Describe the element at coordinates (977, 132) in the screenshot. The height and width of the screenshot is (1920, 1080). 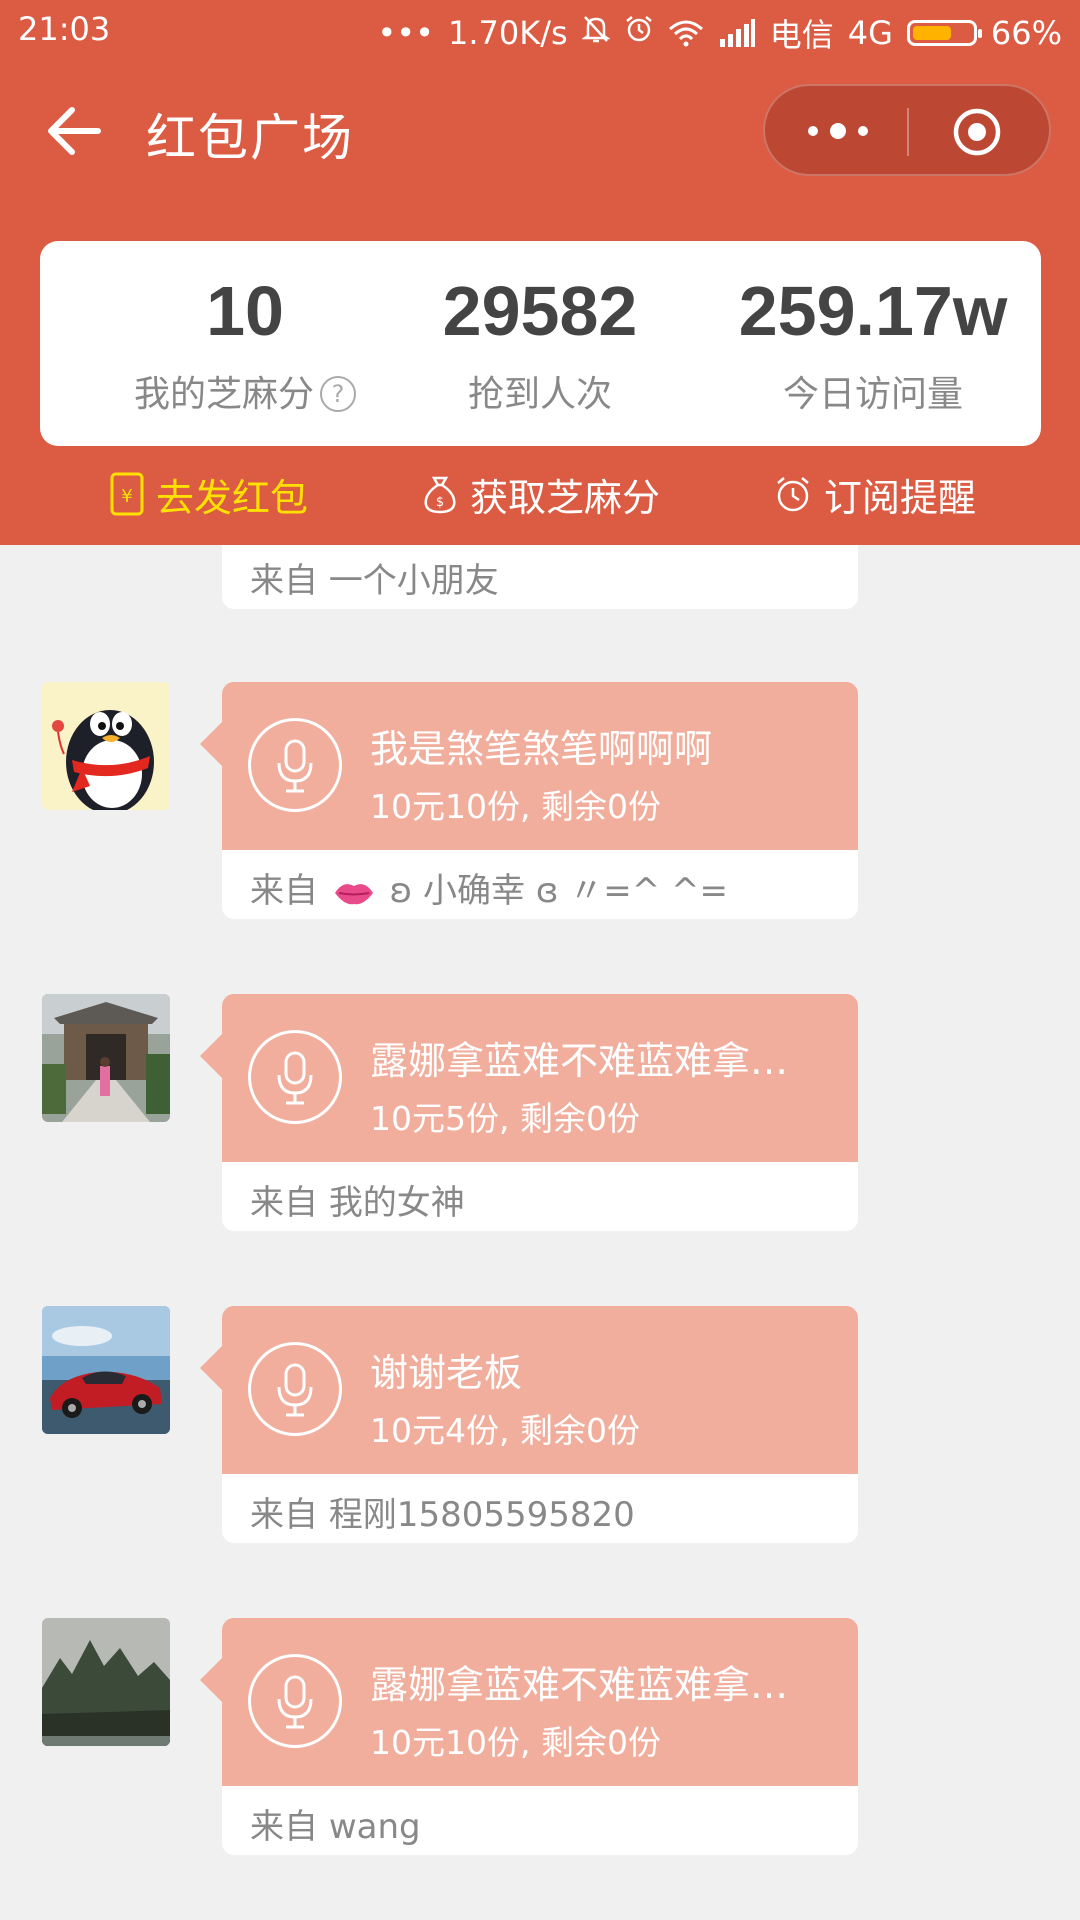
I see `target-icon` at that location.